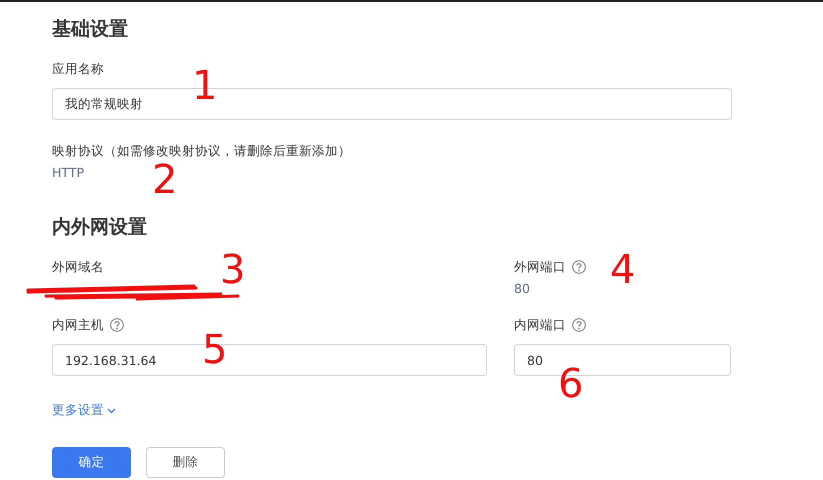  Describe the element at coordinates (233, 270) in the screenshot. I see `annotation-number: 3` at that location.